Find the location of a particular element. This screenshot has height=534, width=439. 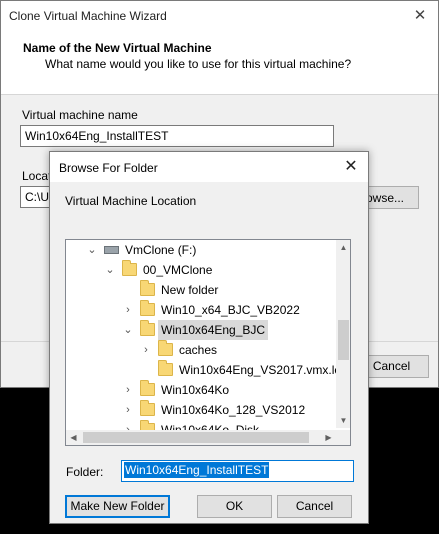

drive-icon is located at coordinates (111, 250).